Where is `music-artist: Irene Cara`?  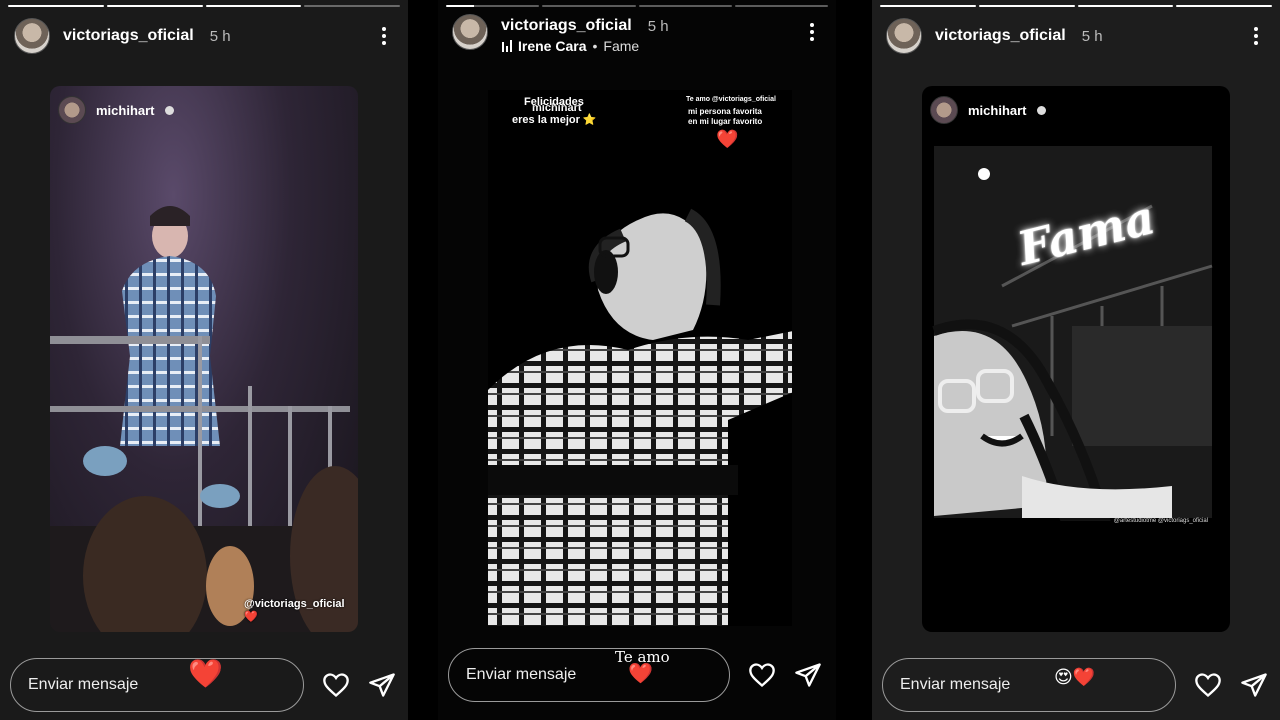 music-artist: Irene Cara is located at coordinates (552, 46).